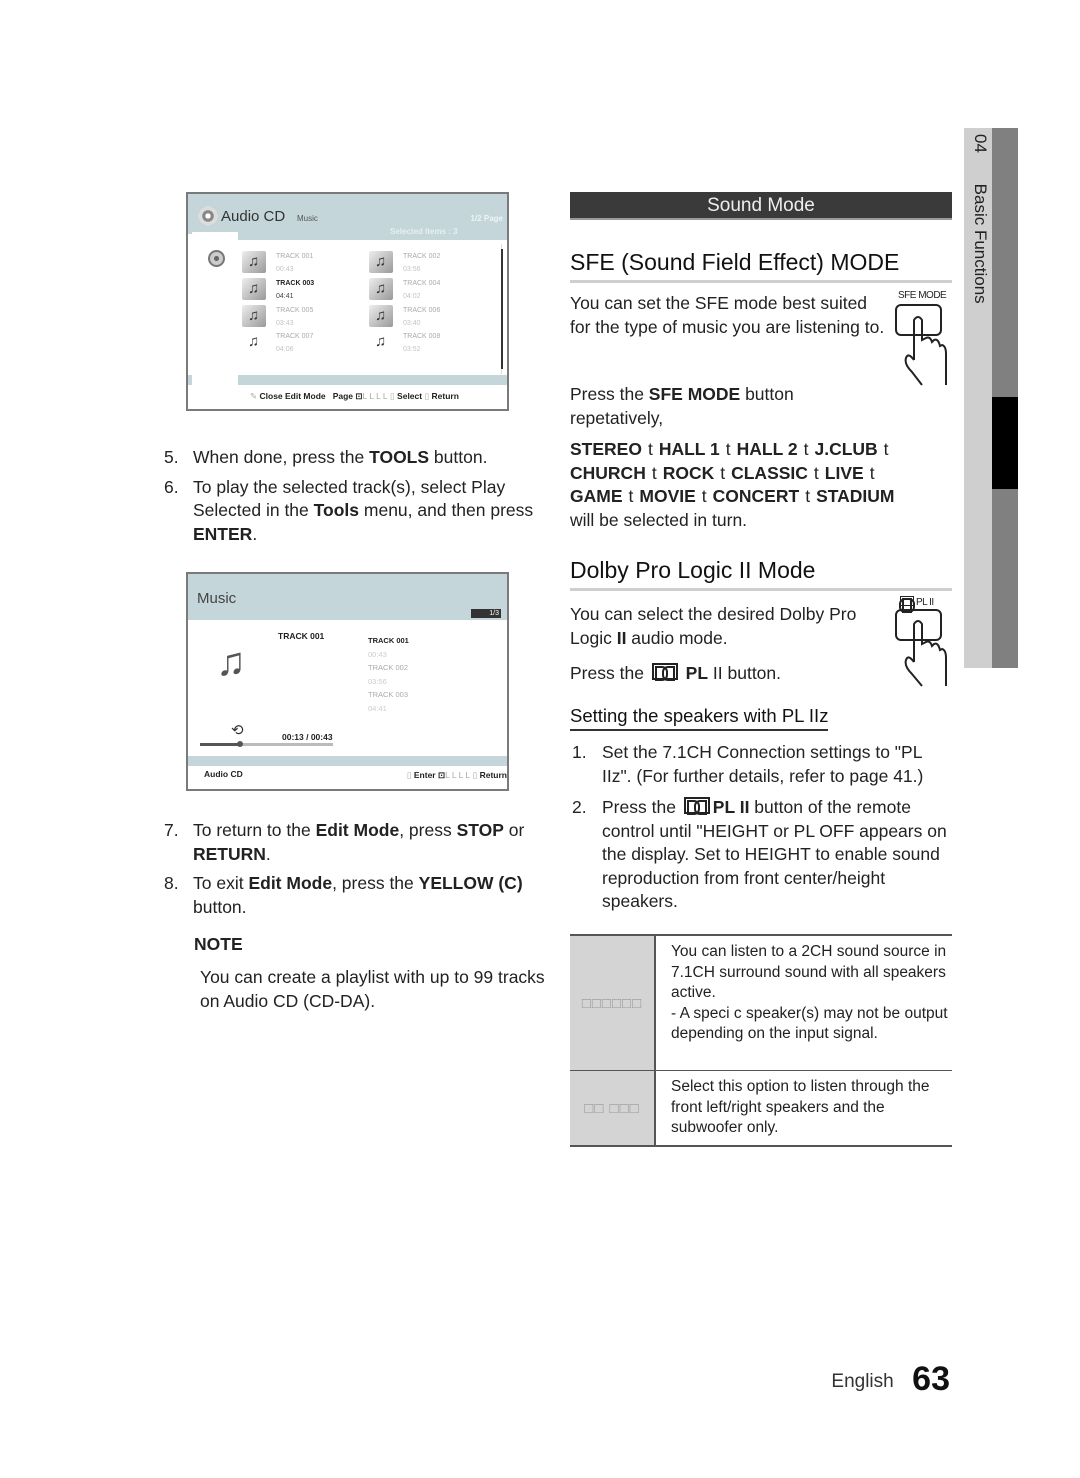 This screenshot has height=1478, width=1080. What do you see at coordinates (388, 668) in the screenshot?
I see `track-name: TRACK 002` at bounding box center [388, 668].